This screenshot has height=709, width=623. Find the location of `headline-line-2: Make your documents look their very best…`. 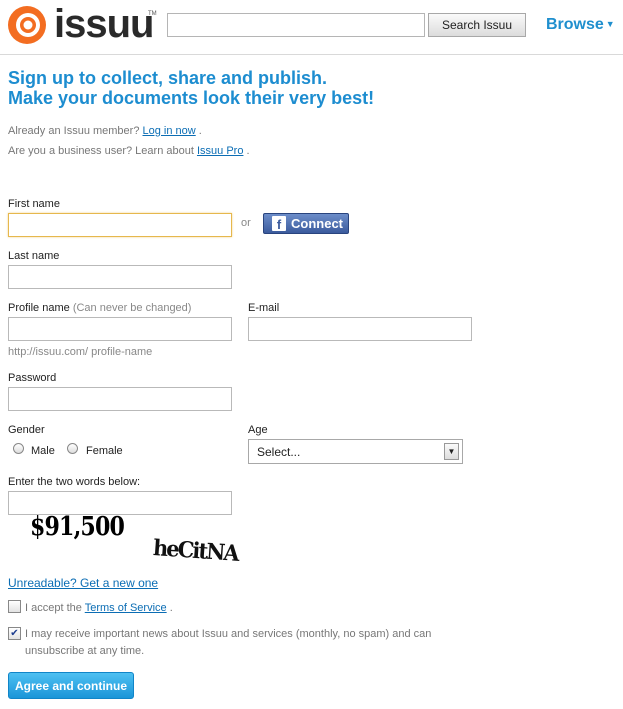

headline-line-2: Make your documents look their very best… is located at coordinates (191, 98).